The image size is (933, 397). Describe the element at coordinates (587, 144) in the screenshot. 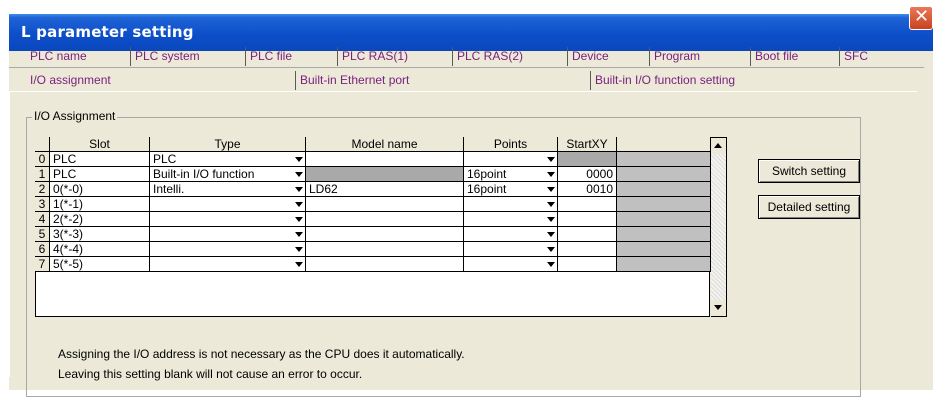

I see `column-header-start: StartXY` at that location.